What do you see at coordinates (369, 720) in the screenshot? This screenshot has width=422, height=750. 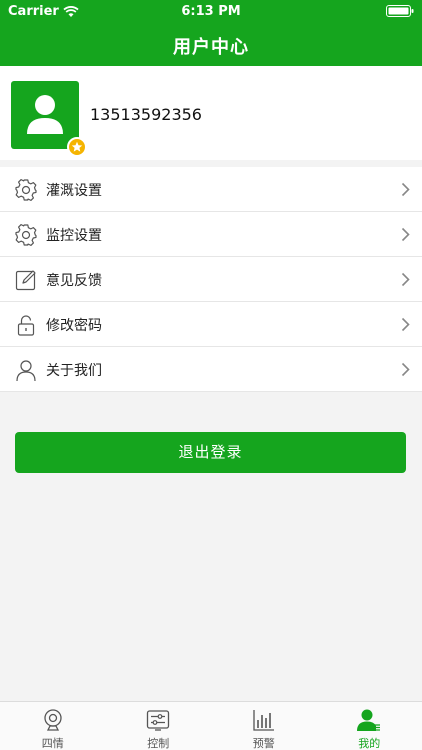 I see `user-icon` at bounding box center [369, 720].